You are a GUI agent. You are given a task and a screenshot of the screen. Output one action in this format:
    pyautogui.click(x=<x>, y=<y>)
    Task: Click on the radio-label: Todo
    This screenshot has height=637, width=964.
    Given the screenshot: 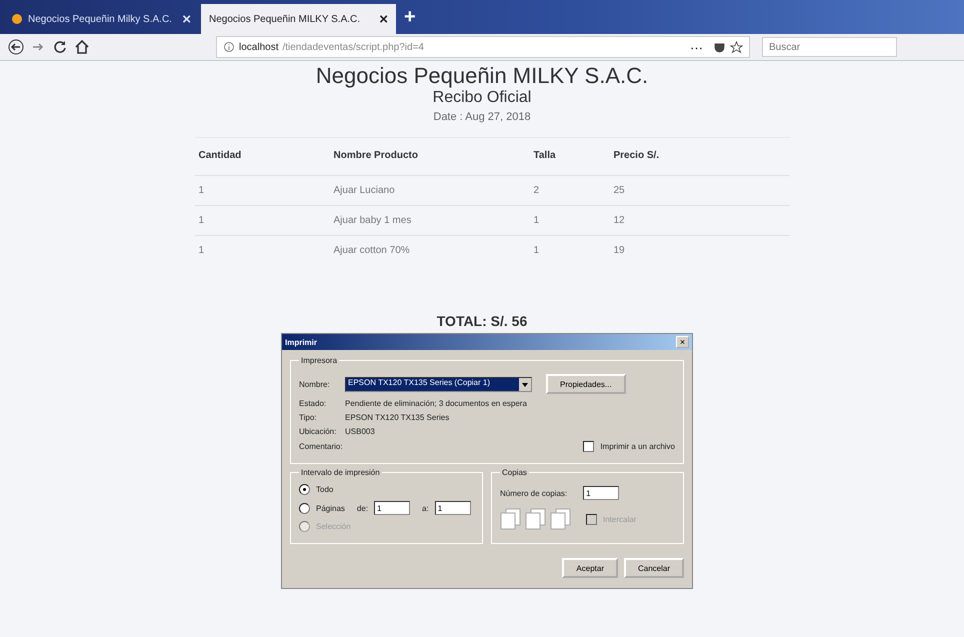 What is the action you would take?
    pyautogui.click(x=325, y=489)
    